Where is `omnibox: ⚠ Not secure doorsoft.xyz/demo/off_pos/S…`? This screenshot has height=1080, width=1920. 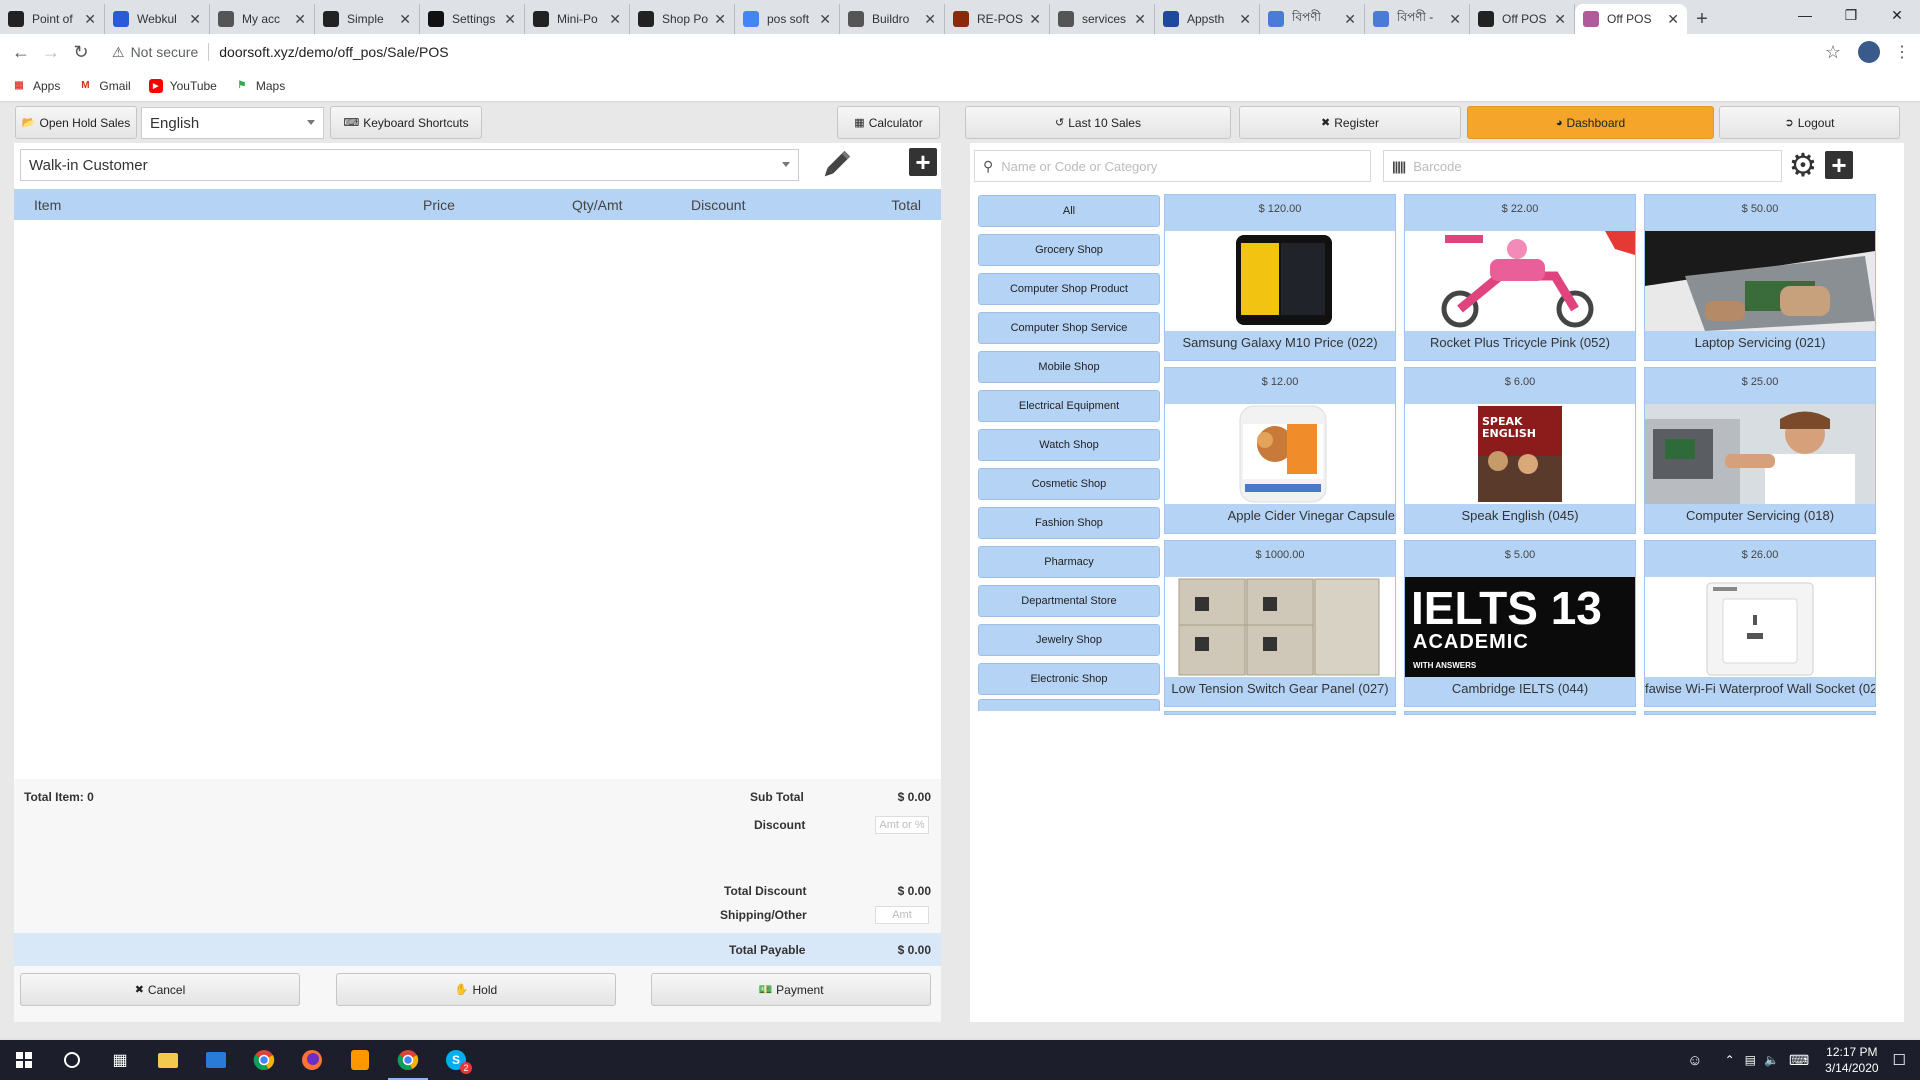
omnibox: ⚠ Not secure doorsoft.xyz/demo/off_pos/S… is located at coordinates (962, 52).